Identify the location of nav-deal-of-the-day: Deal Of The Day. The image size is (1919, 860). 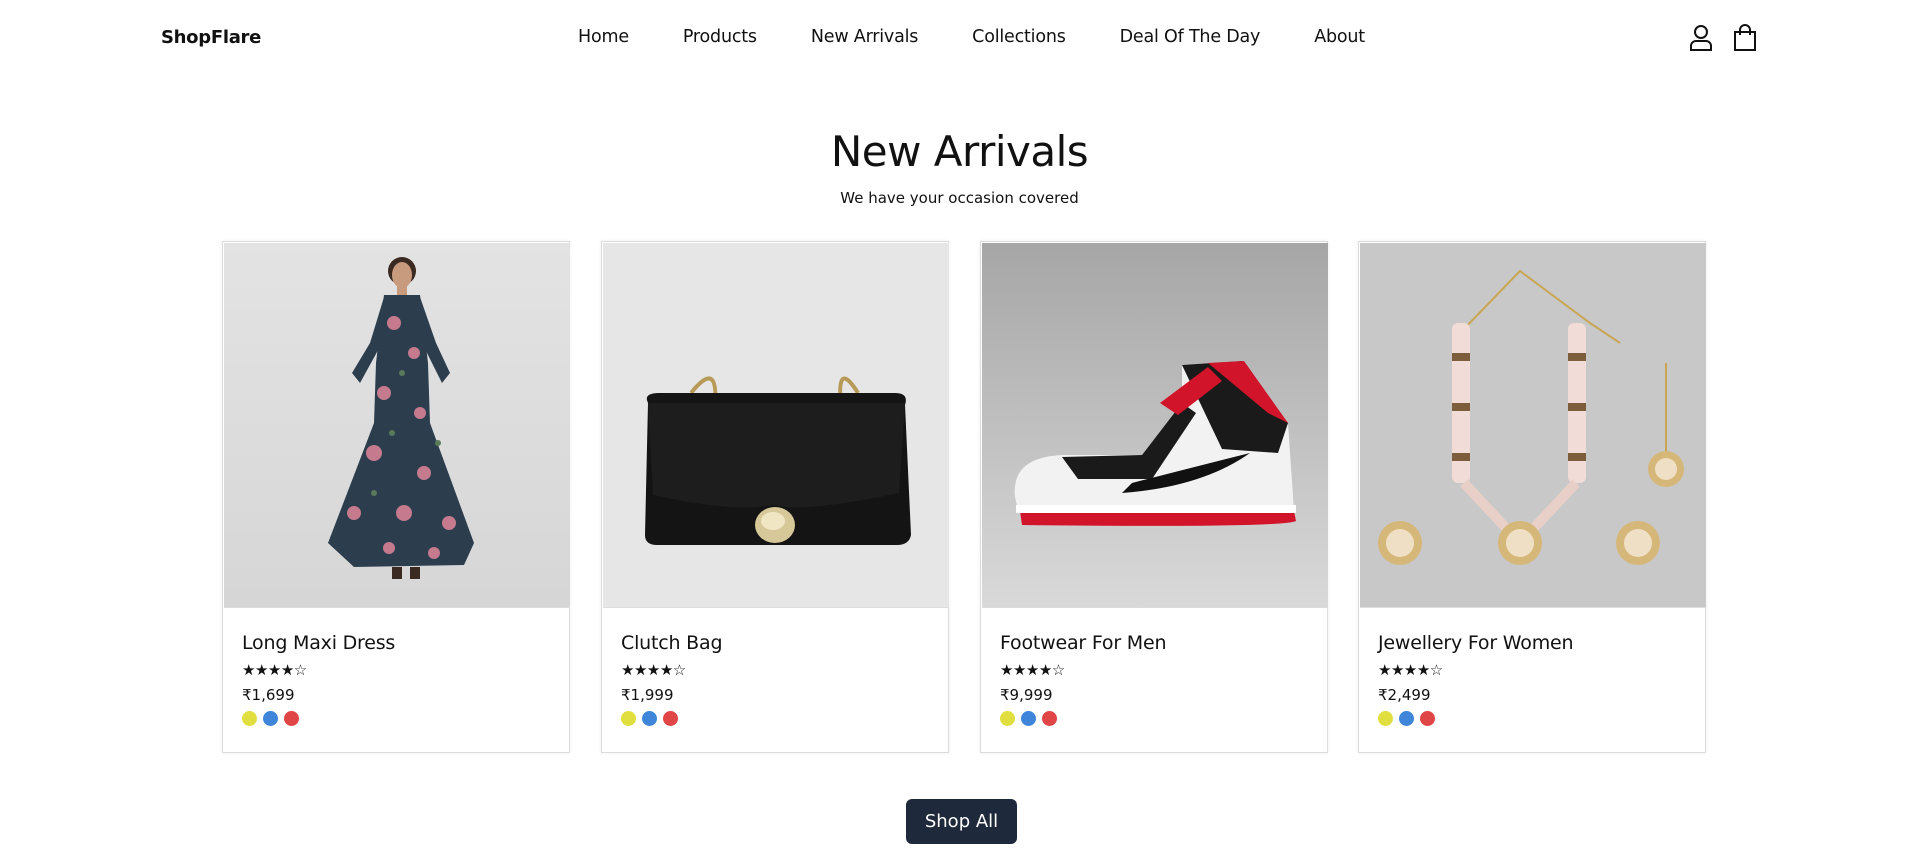
(1190, 37).